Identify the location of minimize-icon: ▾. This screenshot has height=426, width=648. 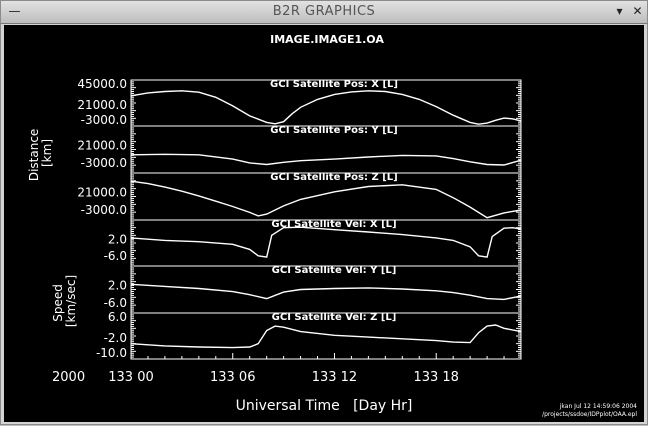
(619, 11).